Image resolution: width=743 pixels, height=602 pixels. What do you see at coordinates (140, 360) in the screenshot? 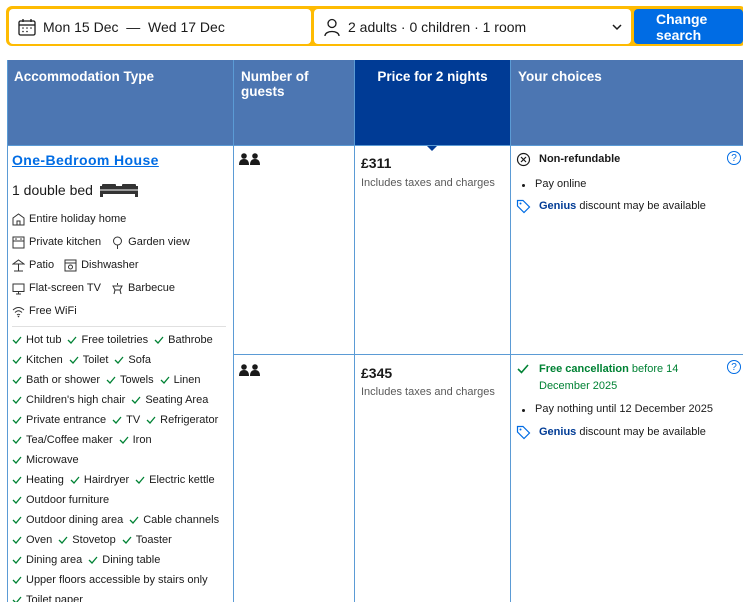
I see `amenity-label: Sofa` at bounding box center [140, 360].